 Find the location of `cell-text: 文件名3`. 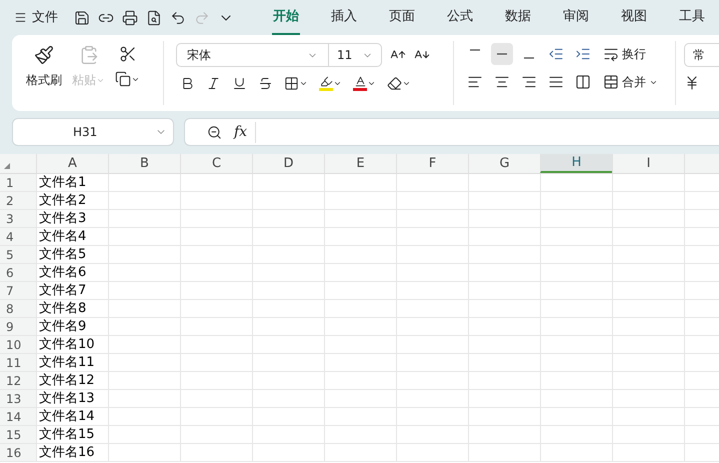

cell-text: 文件名3 is located at coordinates (62, 219).